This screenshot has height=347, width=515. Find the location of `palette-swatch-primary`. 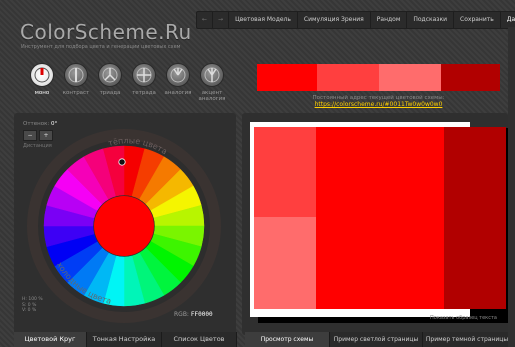

palette-swatch-primary is located at coordinates (287, 77).